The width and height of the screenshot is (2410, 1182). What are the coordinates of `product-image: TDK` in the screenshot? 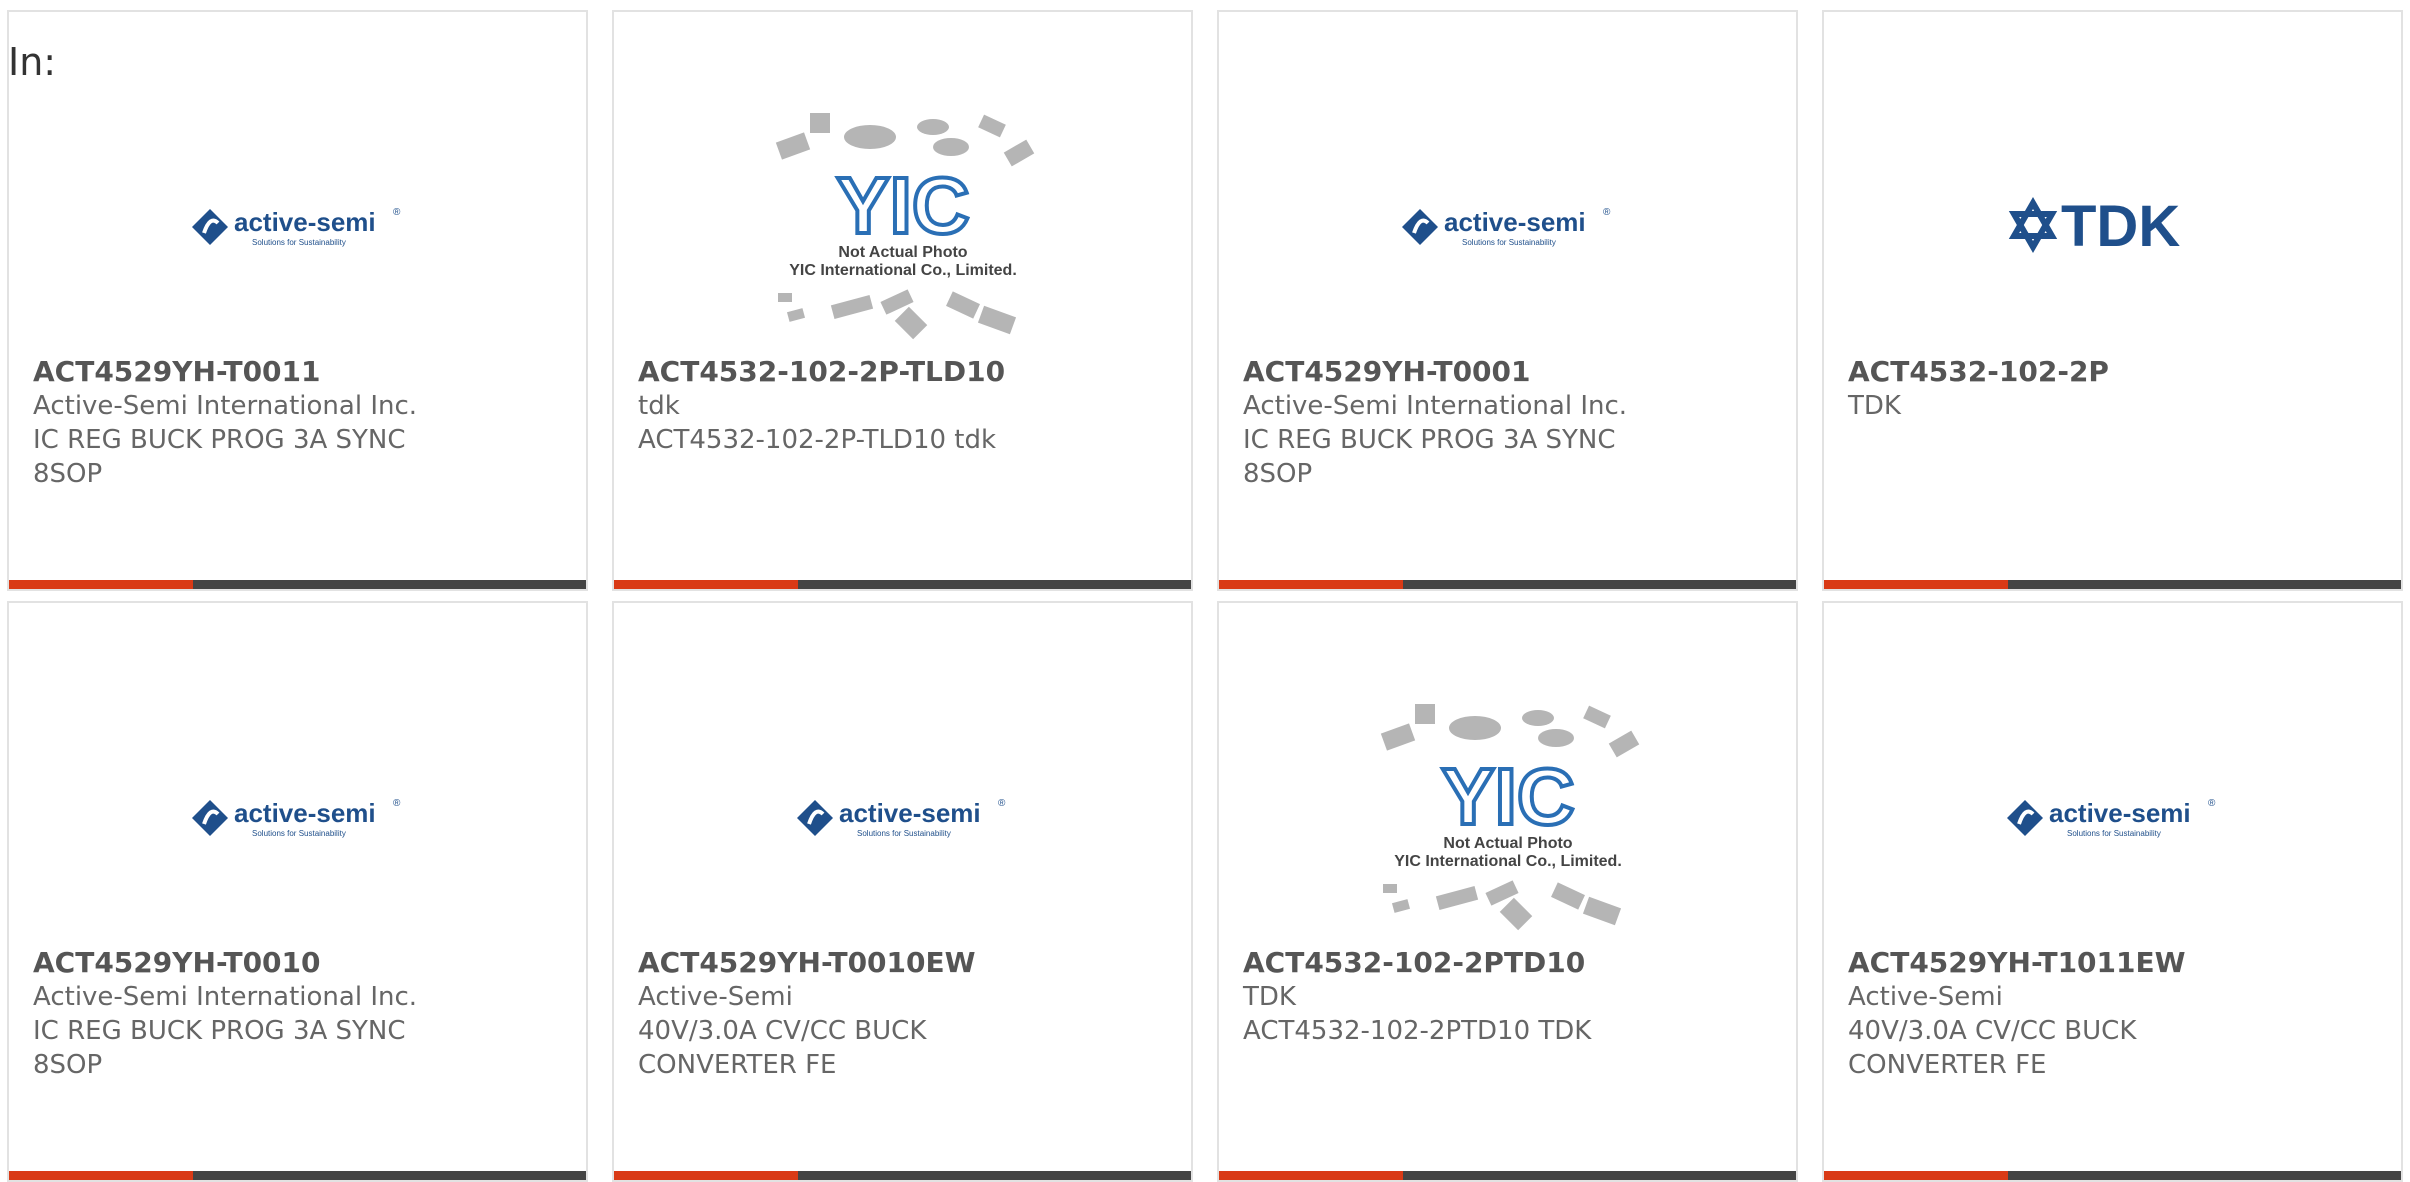 It's located at (2112, 224).